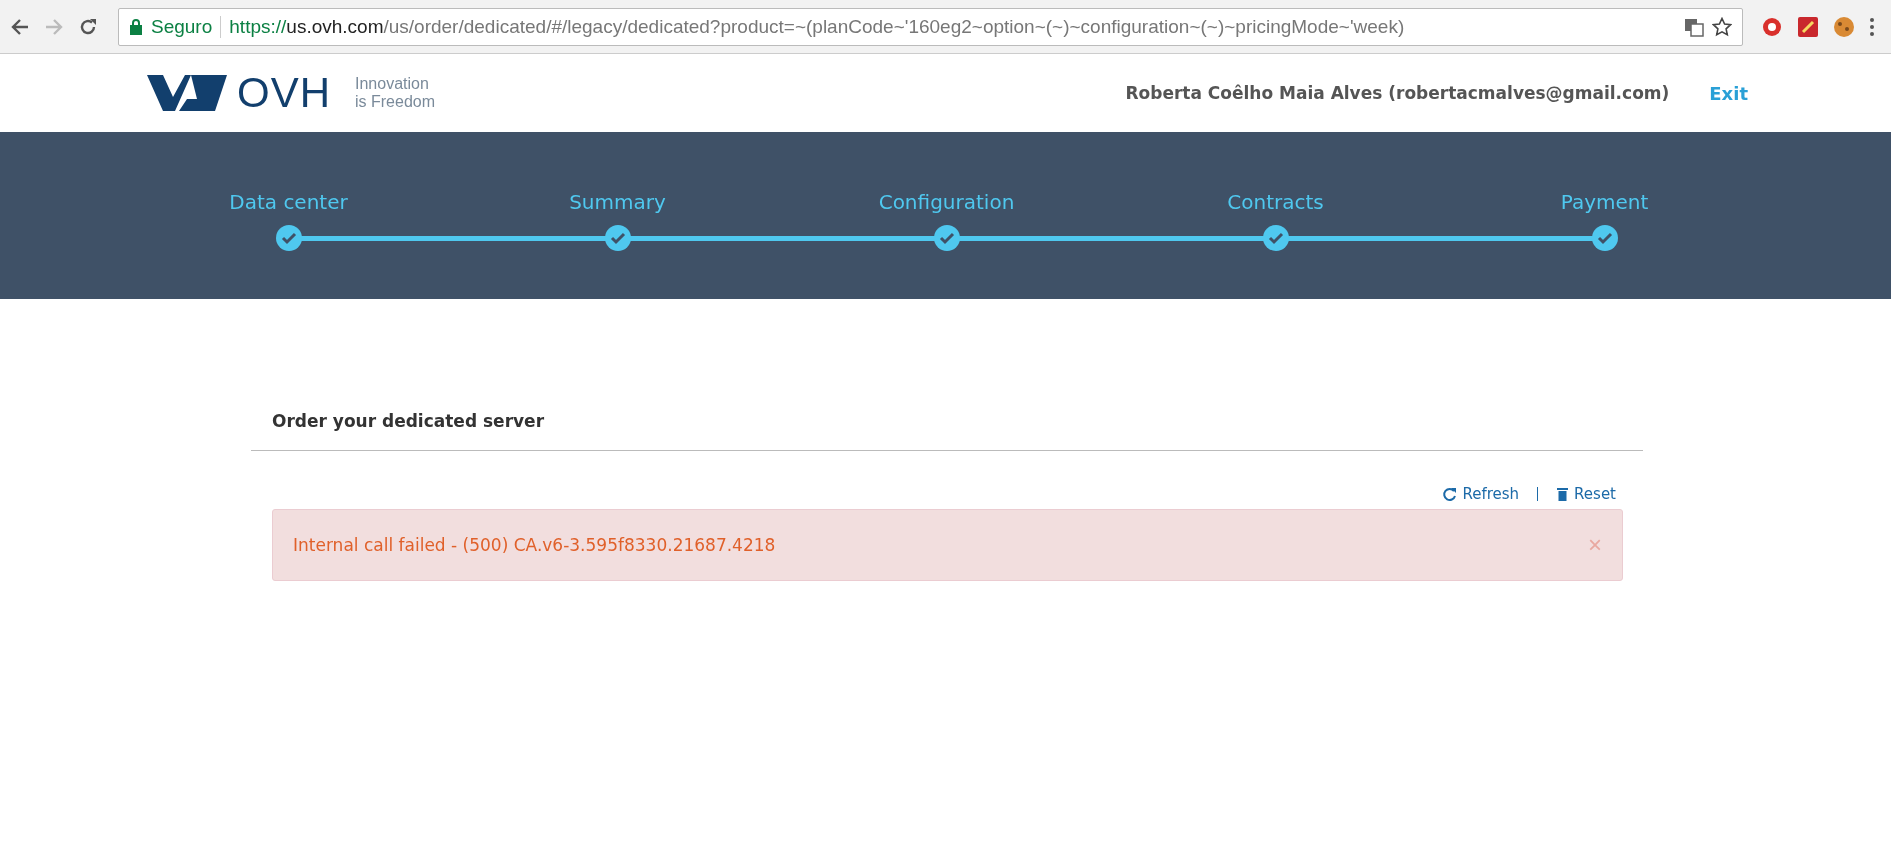 This screenshot has height=857, width=1891. I want to click on step-label: Data center, so click(288, 202).